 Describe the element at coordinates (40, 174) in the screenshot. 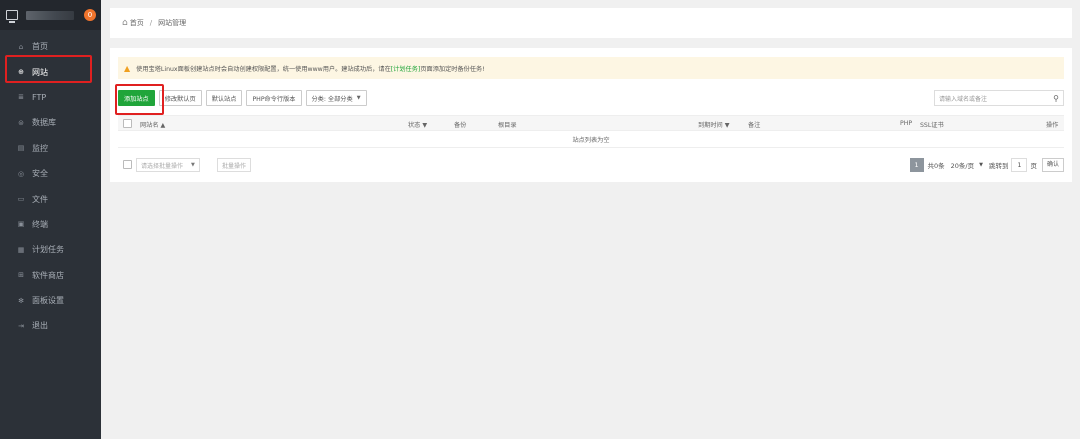

I see `sidebar-item-label: 安全` at that location.